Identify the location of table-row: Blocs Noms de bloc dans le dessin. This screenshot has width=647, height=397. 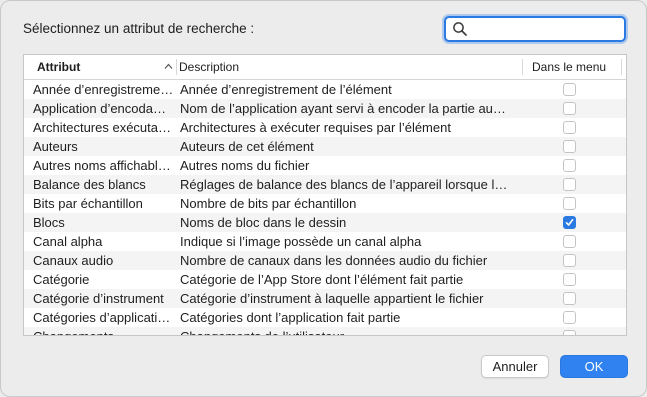
(325, 222).